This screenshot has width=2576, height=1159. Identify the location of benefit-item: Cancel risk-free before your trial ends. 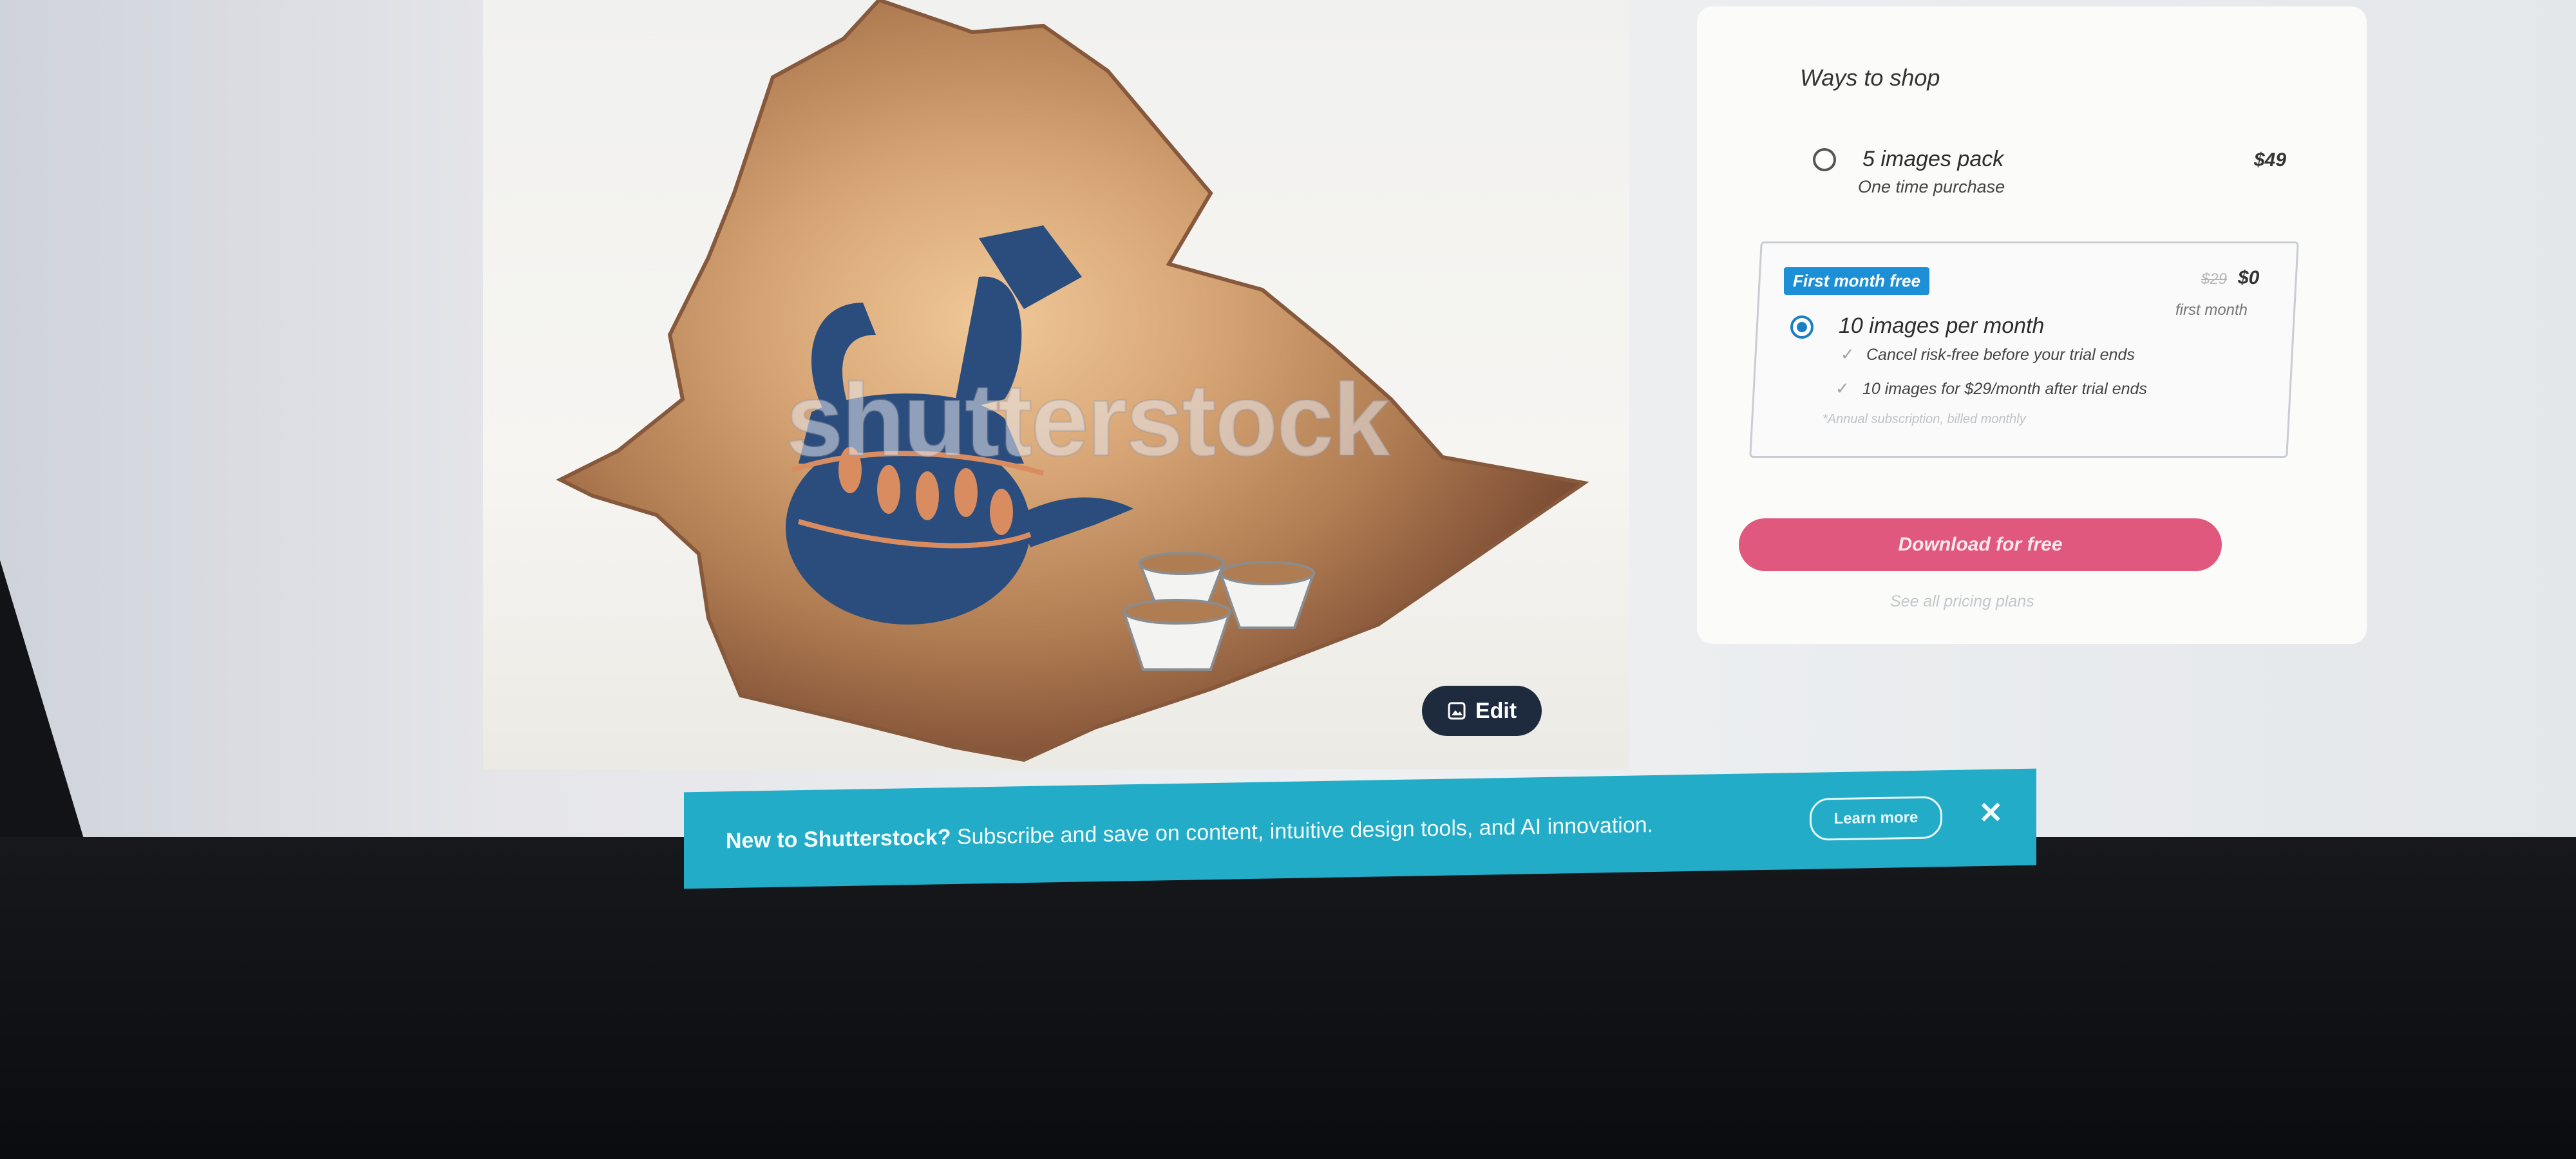
(2000, 355).